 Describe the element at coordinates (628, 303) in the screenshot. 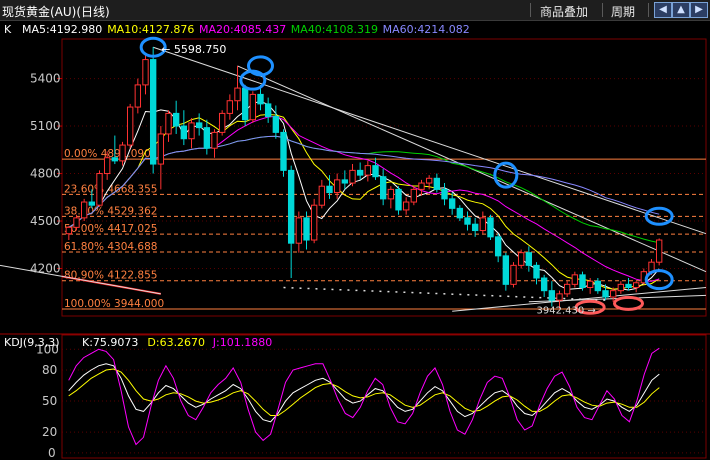

I see `highlight-circle-red` at that location.